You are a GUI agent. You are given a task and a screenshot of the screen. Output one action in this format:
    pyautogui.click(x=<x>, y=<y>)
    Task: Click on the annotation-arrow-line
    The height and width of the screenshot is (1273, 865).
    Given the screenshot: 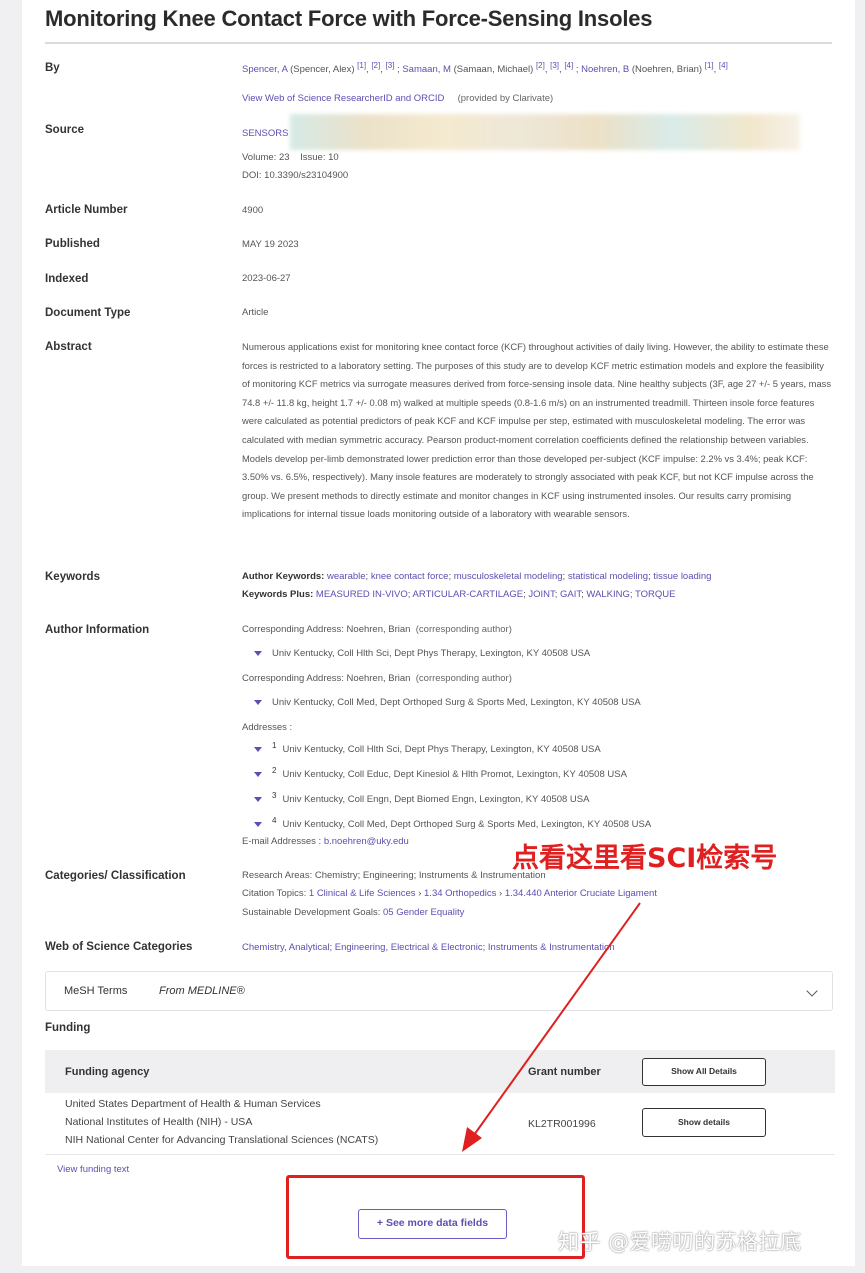 What is the action you would take?
    pyautogui.click(x=557, y=1019)
    